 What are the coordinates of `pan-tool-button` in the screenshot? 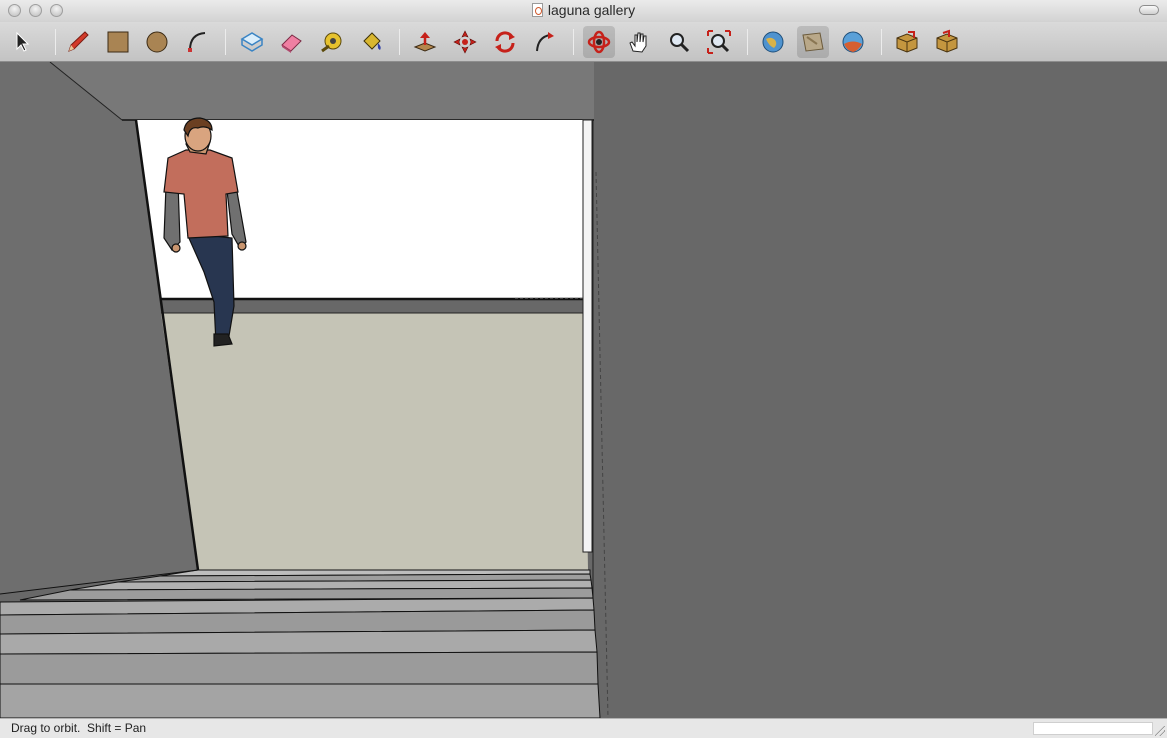 It's located at (639, 42).